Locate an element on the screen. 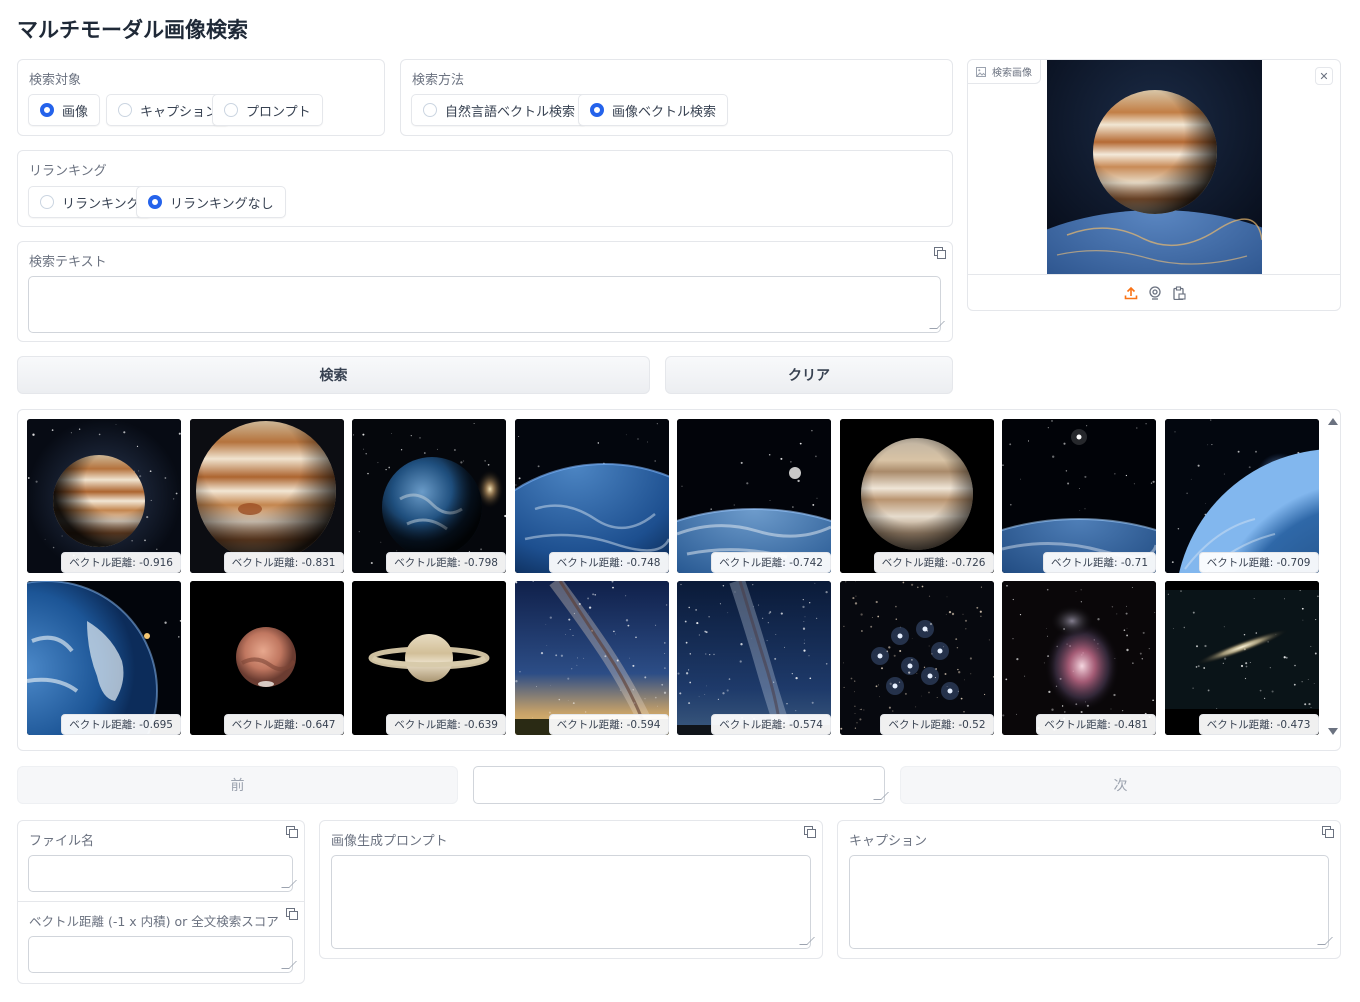 This screenshot has height=1002, width=1360. result-distance-caption: ベクトル距離: -0.639 is located at coordinates (446, 724).